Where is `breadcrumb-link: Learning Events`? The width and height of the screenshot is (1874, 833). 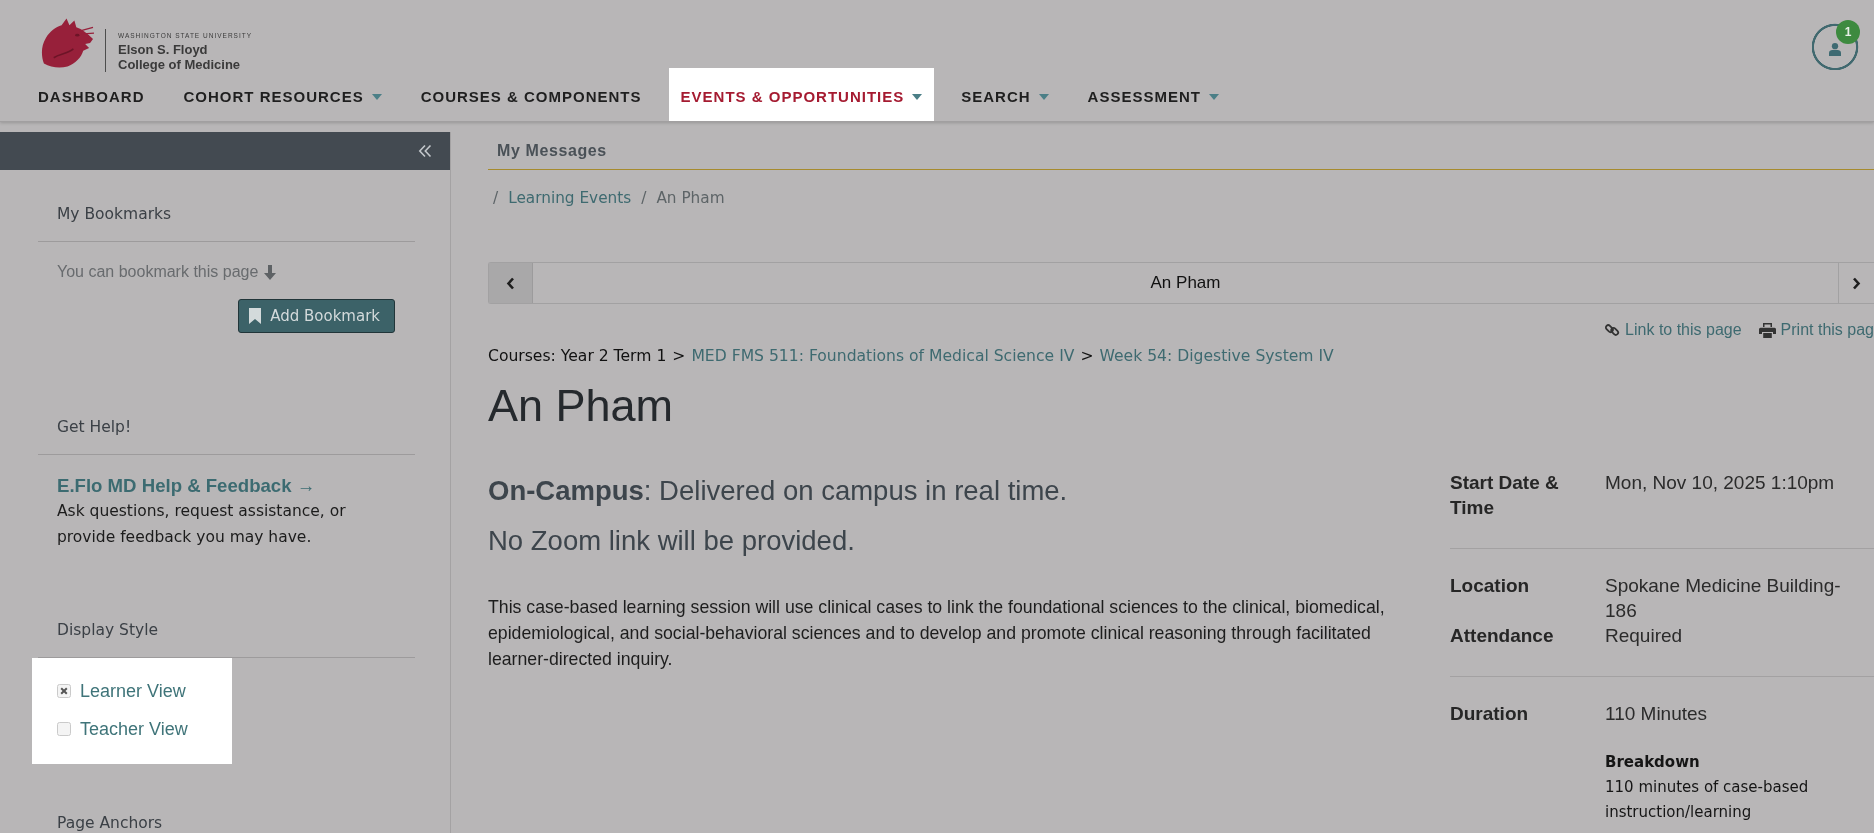 breadcrumb-link: Learning Events is located at coordinates (570, 198).